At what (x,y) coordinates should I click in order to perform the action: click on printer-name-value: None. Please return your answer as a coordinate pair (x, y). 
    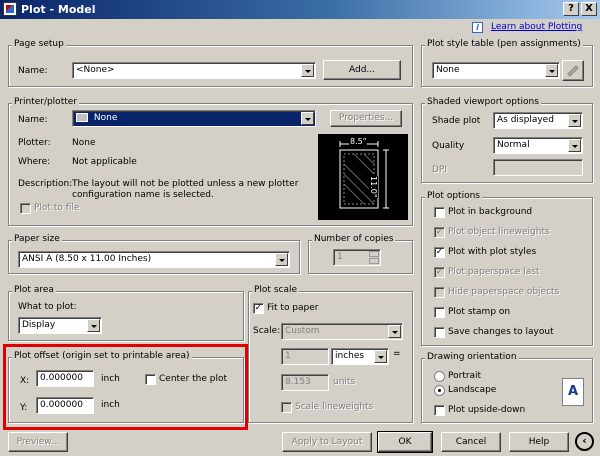
    Looking at the image, I should click on (105, 118).